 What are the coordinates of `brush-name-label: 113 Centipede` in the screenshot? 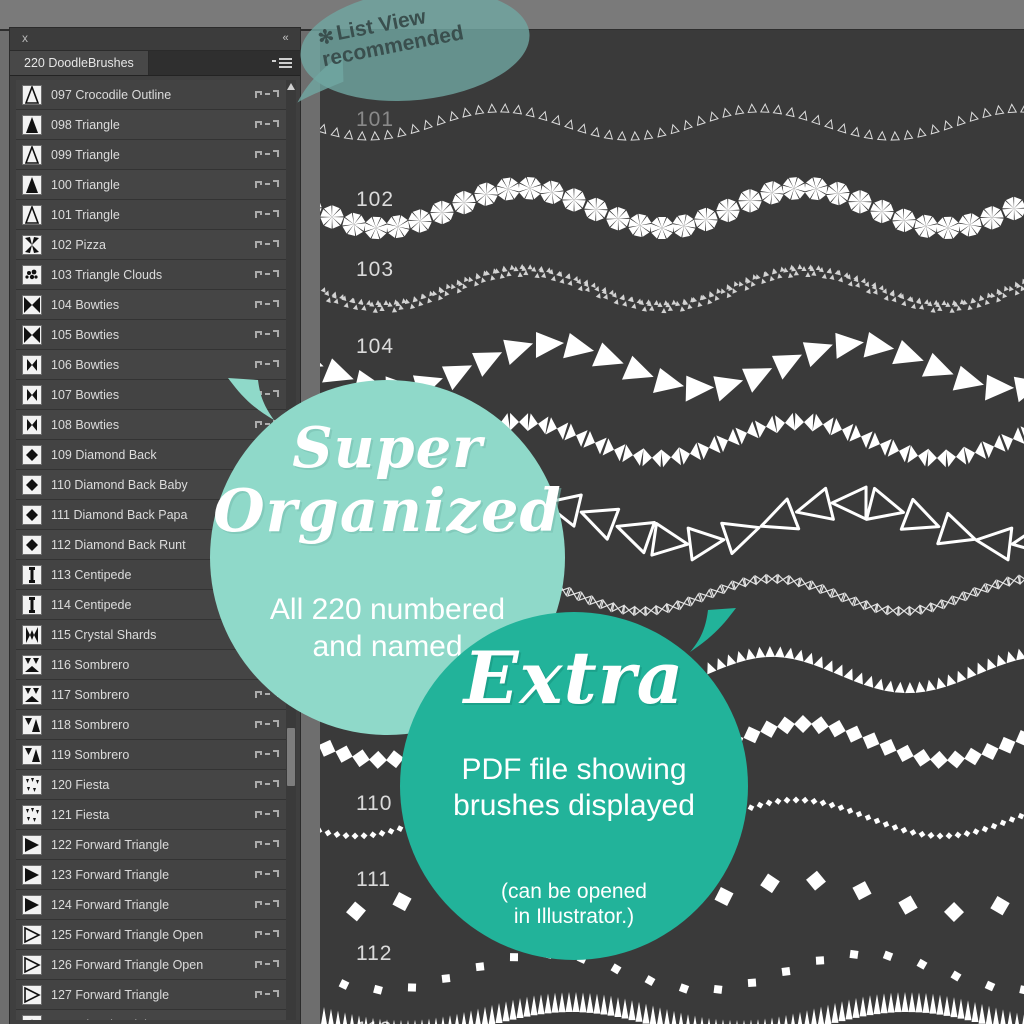 It's located at (91, 574).